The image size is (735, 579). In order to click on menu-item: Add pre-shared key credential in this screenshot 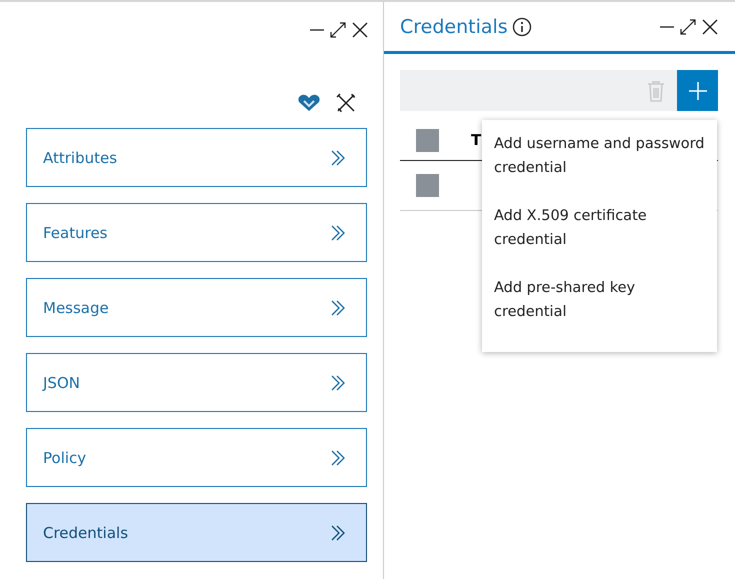, I will do `click(599, 300)`.